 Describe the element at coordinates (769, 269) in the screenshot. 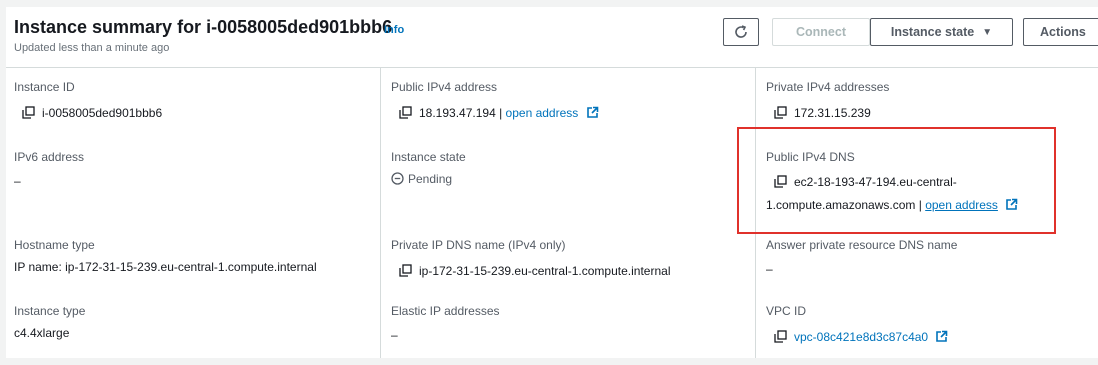

I see `answer-private-dns-value: –` at that location.